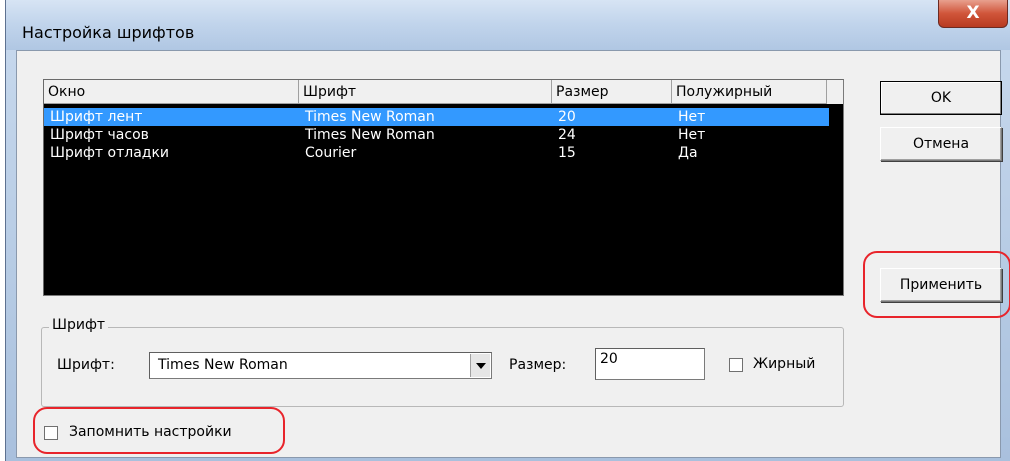 The width and height of the screenshot is (1010, 461). I want to click on highlight-ring-remember, so click(159, 430).